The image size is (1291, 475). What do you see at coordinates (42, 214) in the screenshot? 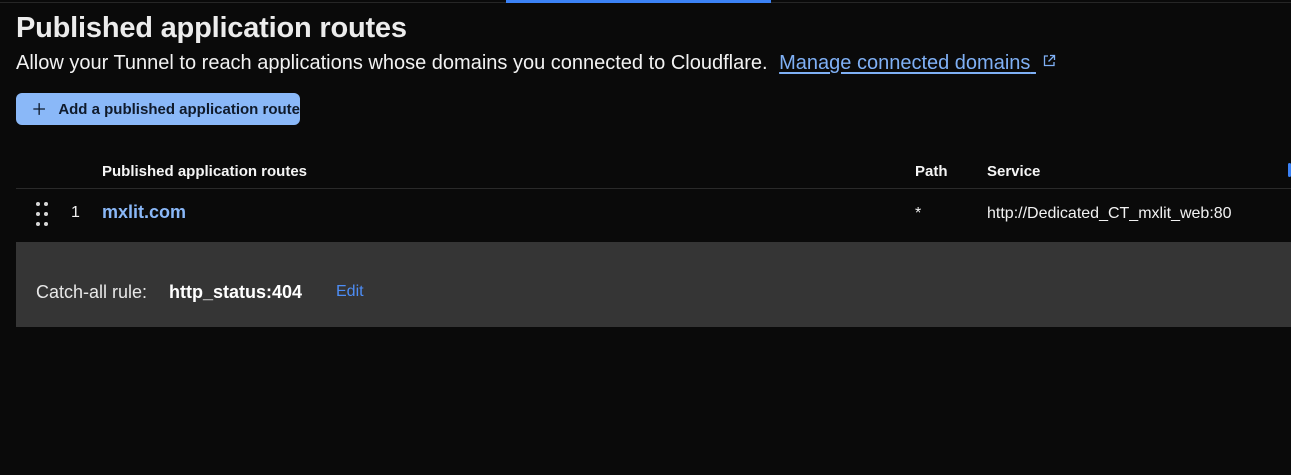
I see `drag-handle-icon` at bounding box center [42, 214].